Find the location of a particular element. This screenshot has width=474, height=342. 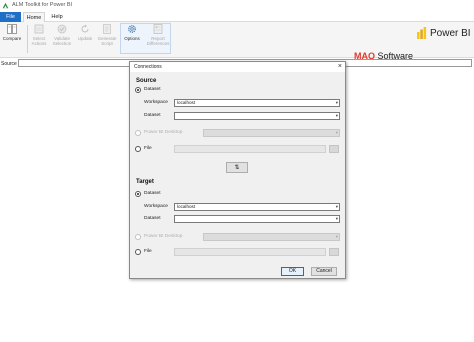

report-differences-label: Report Differences is located at coordinates (158, 41).